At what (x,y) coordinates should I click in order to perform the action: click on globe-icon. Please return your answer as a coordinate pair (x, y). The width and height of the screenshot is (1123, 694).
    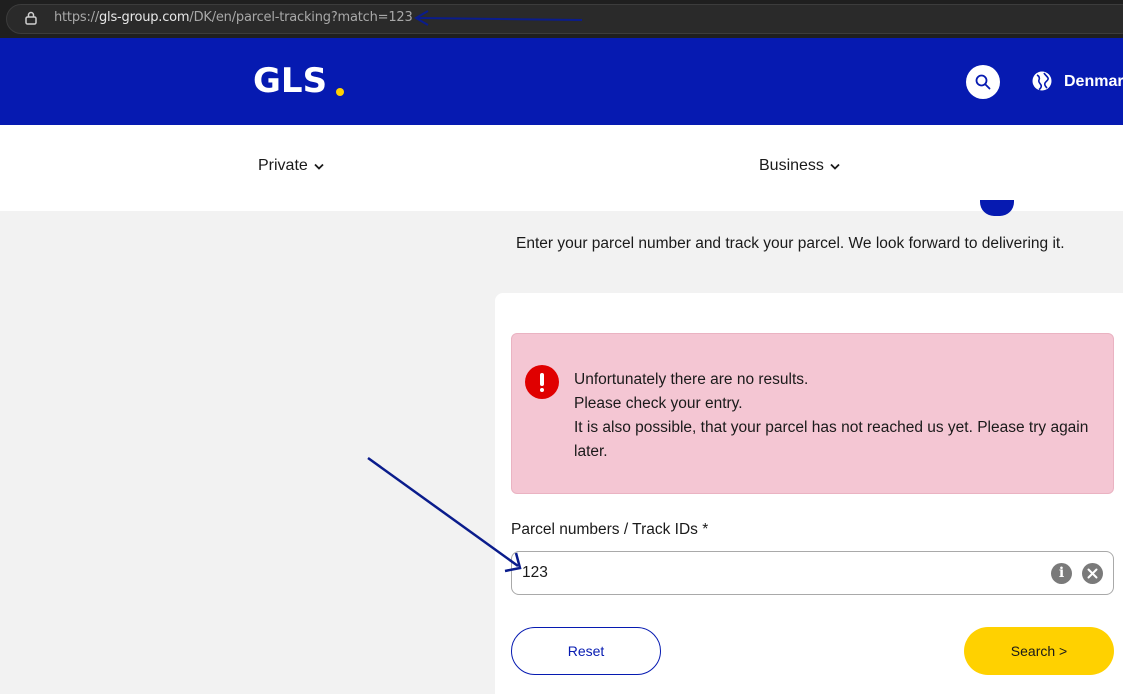
    Looking at the image, I should click on (1042, 81).